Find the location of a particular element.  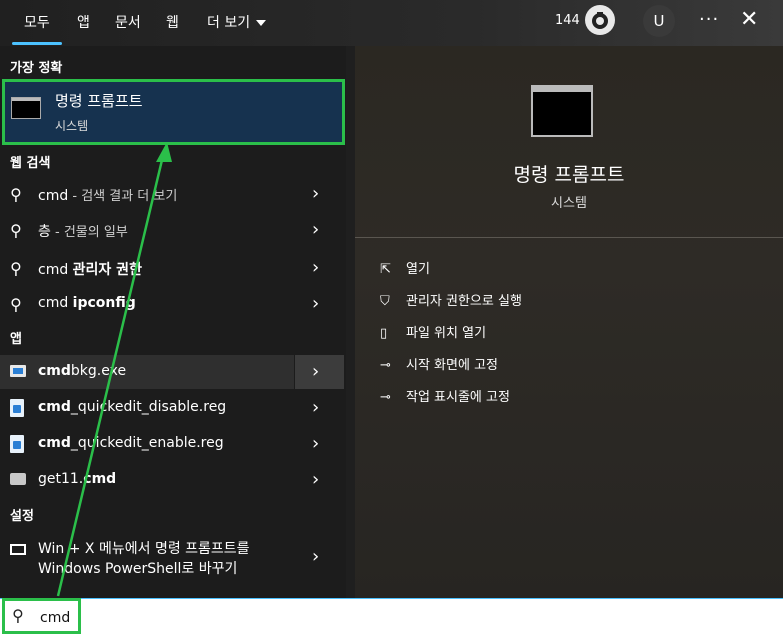

web-result-hint: - 건물의 일부 is located at coordinates (89, 232).